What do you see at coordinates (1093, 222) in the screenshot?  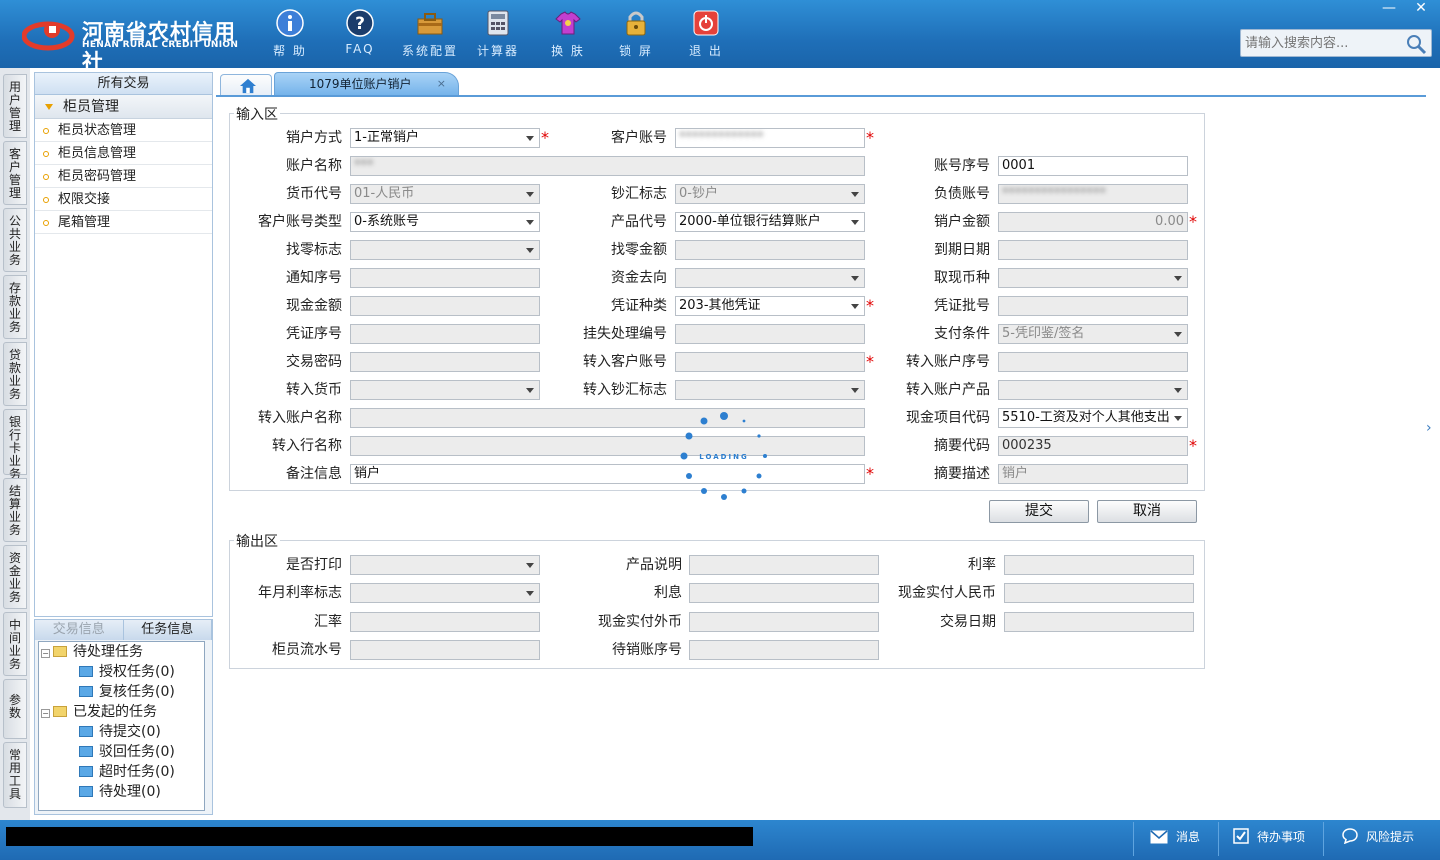 I see `close-amount-input: 0.00` at bounding box center [1093, 222].